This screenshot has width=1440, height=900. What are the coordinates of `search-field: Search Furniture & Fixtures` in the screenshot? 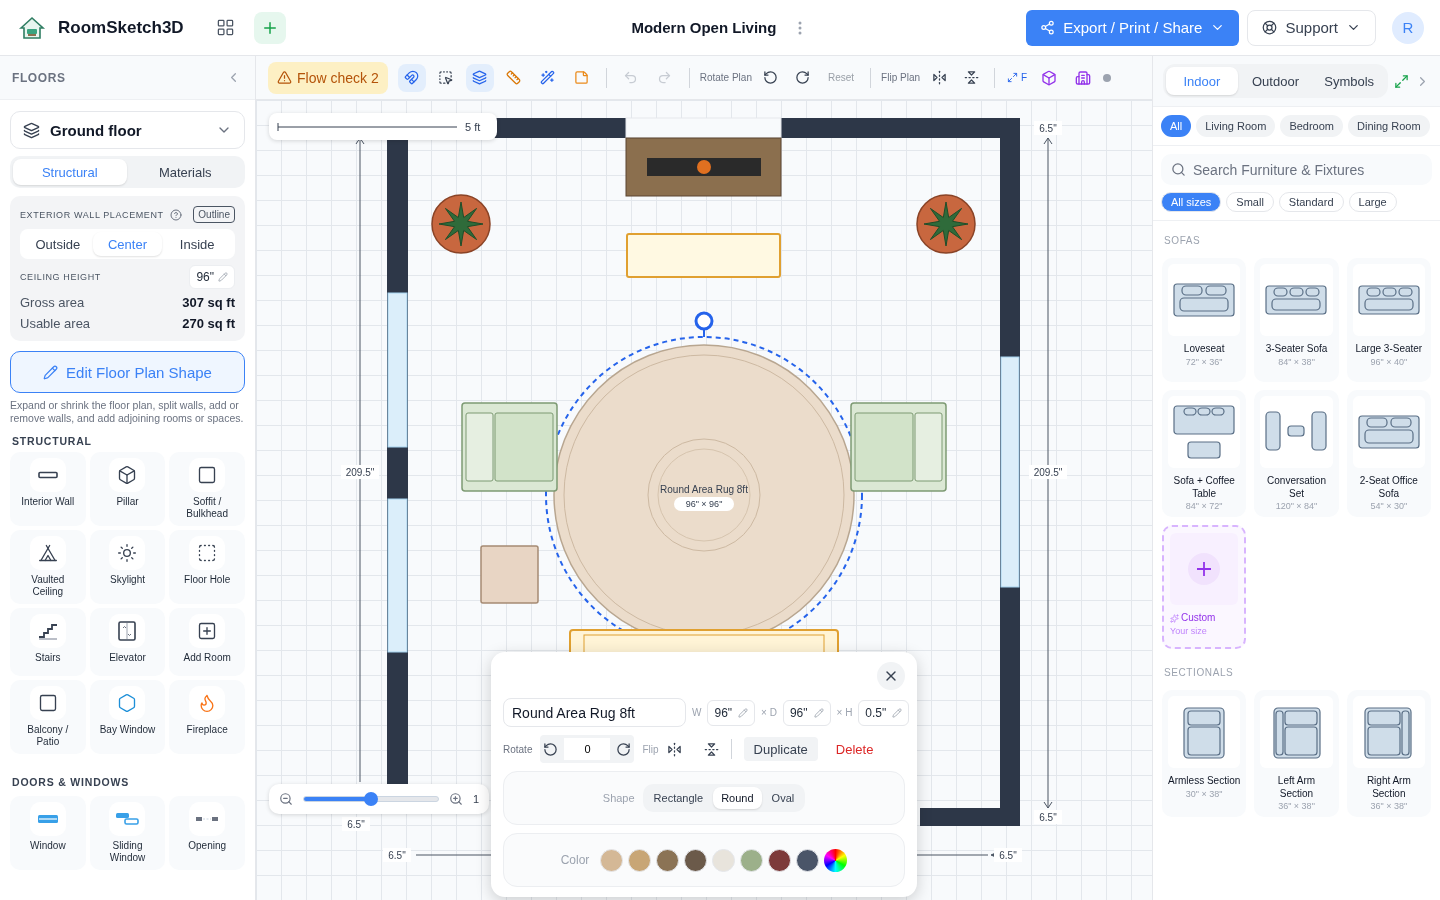 It's located at (1296, 169).